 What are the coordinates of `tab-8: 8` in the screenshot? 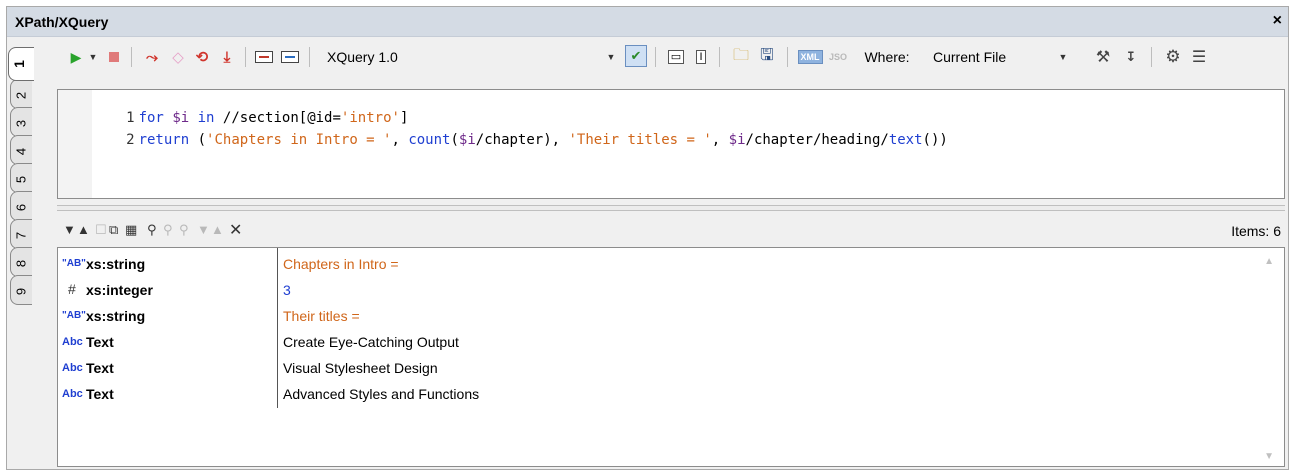 It's located at (21, 262).